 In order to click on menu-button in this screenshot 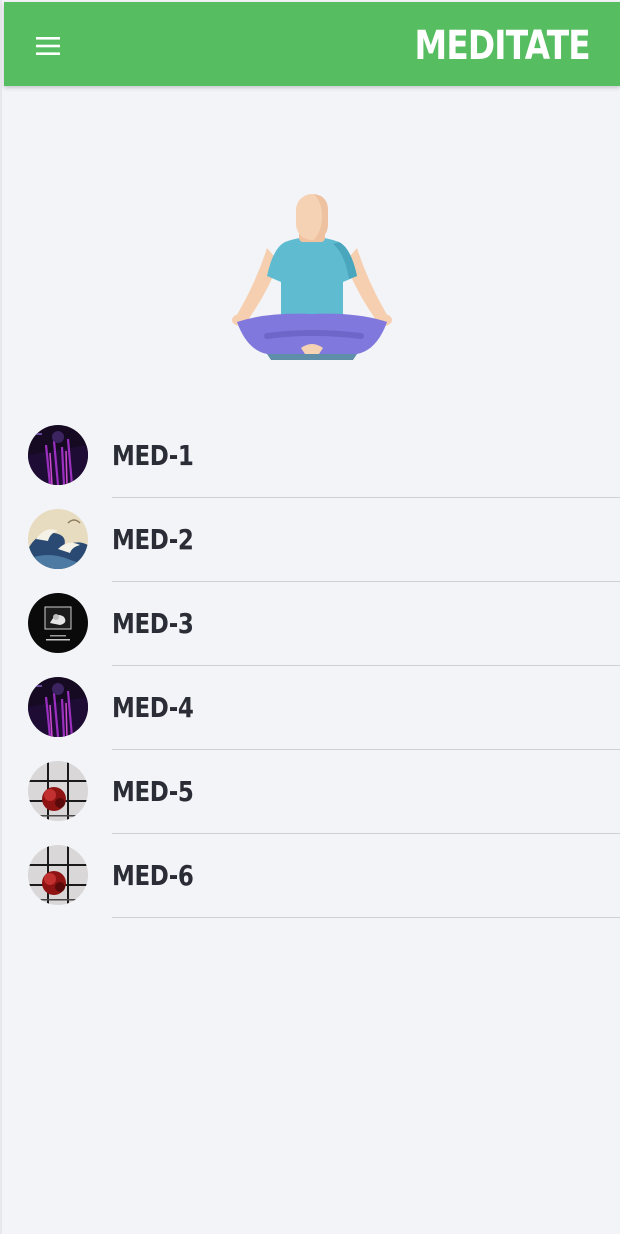, I will do `click(48, 46)`.